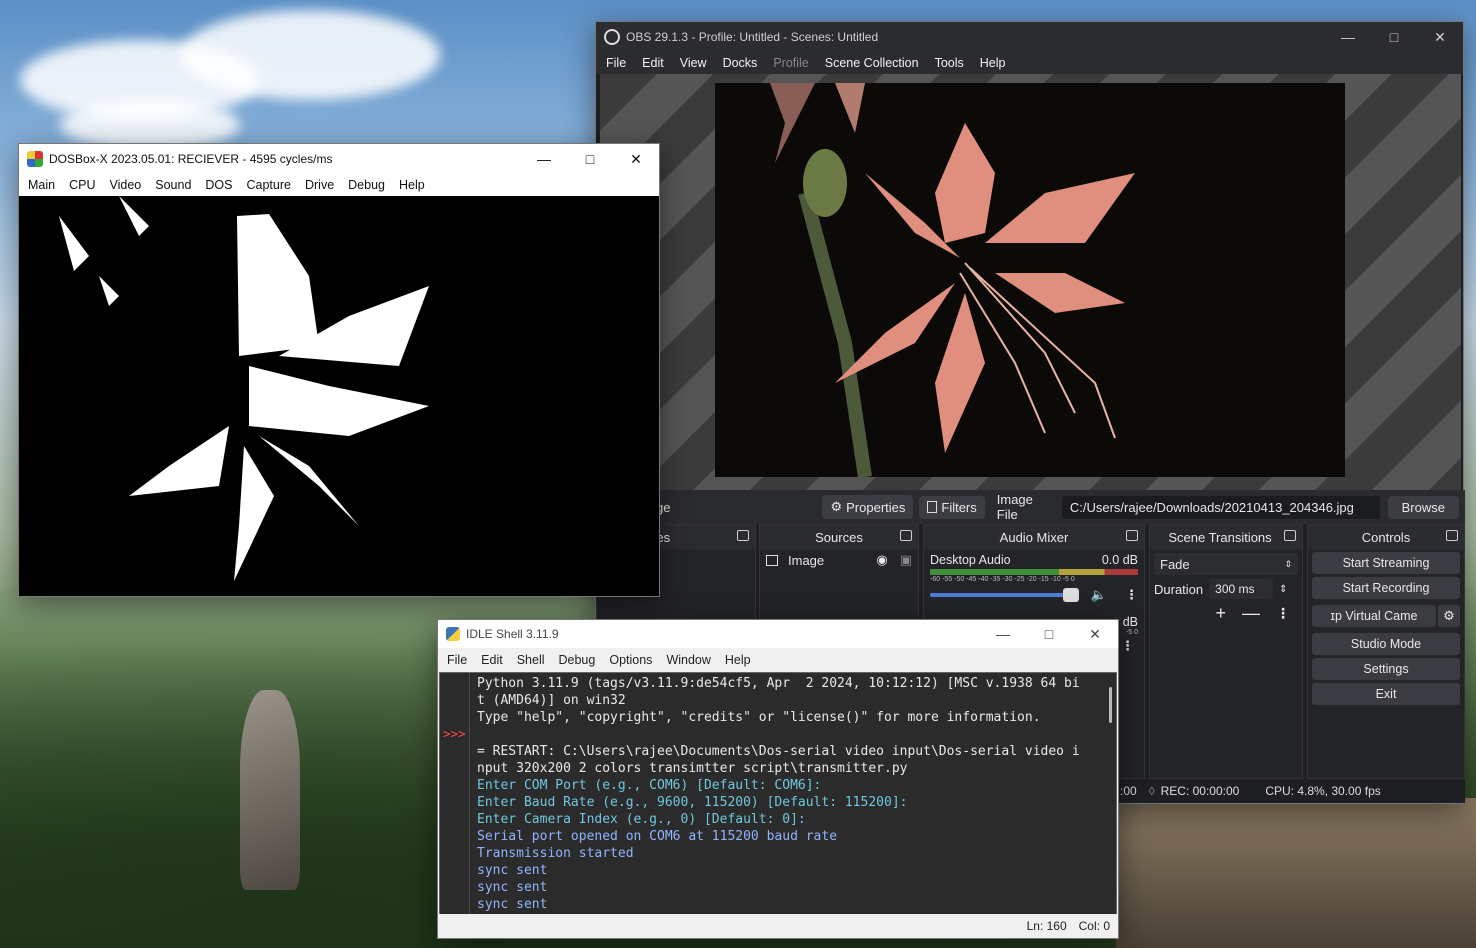 This screenshot has width=1476, height=948. I want to click on eye-icon: ◉, so click(881, 560).